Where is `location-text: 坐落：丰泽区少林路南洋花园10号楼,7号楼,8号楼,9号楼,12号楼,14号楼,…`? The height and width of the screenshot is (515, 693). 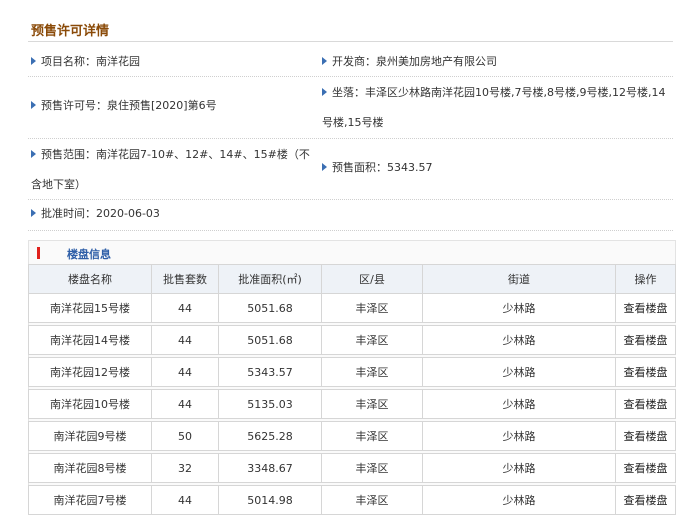 location-text: 坐落：丰泽区少林路南洋花园10号楼,7号楼,8号楼,9号楼,12号楼,14号楼,… is located at coordinates (494, 107).